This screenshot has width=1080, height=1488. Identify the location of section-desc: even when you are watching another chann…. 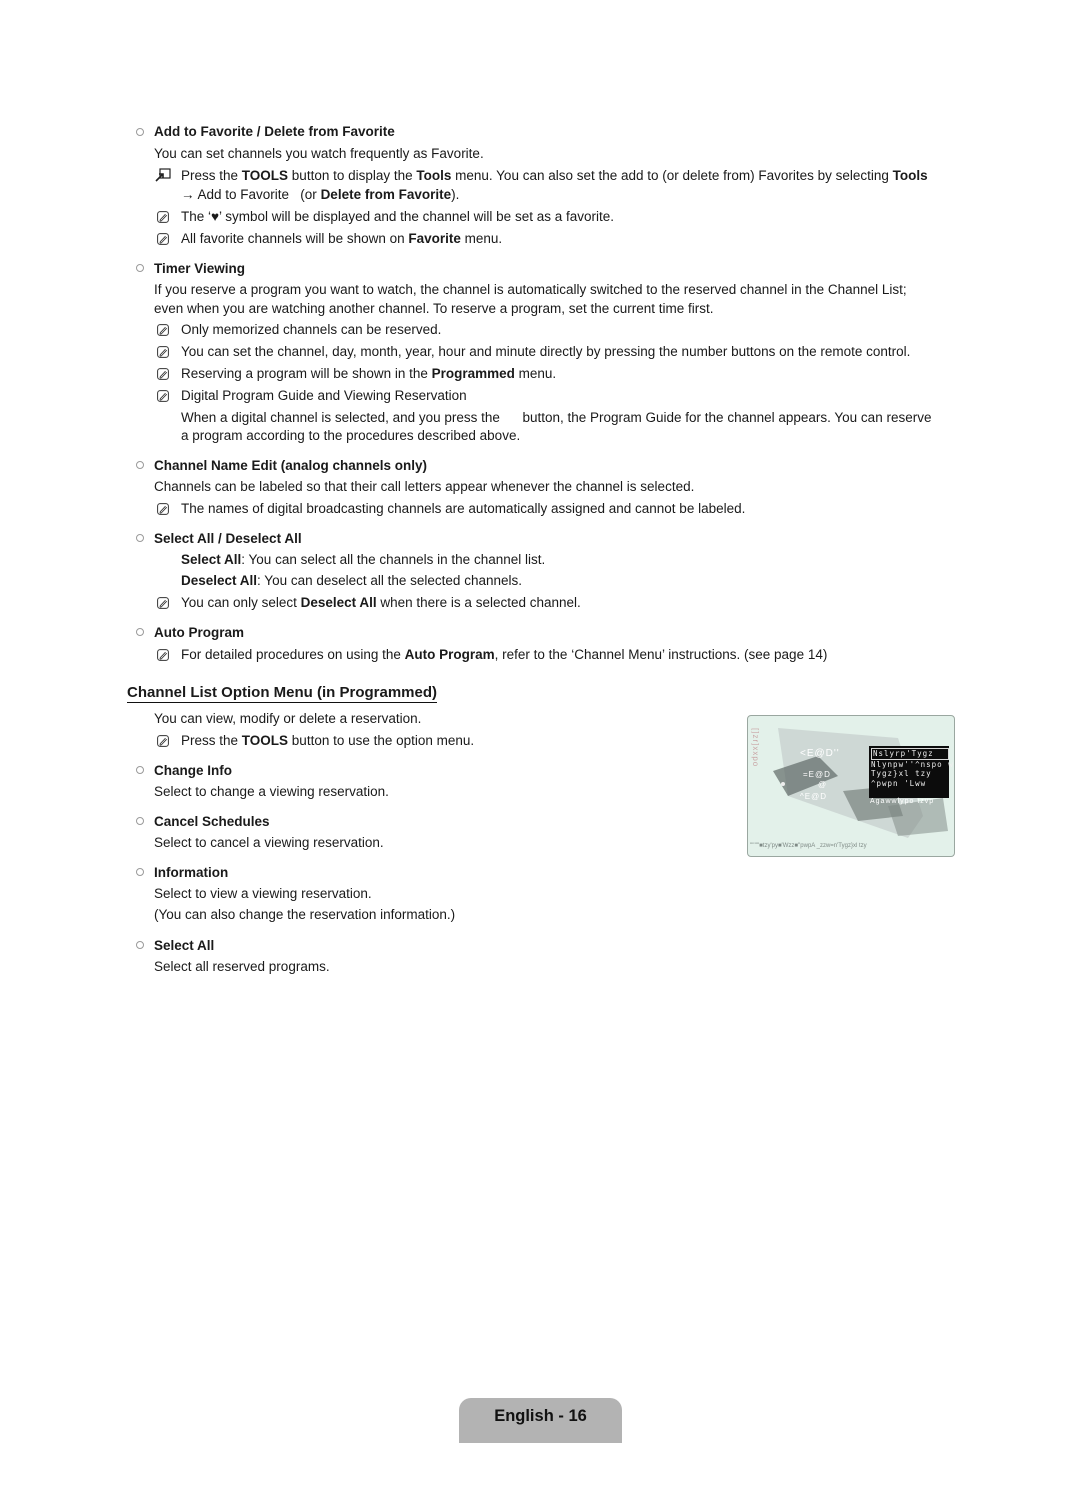
(434, 308).